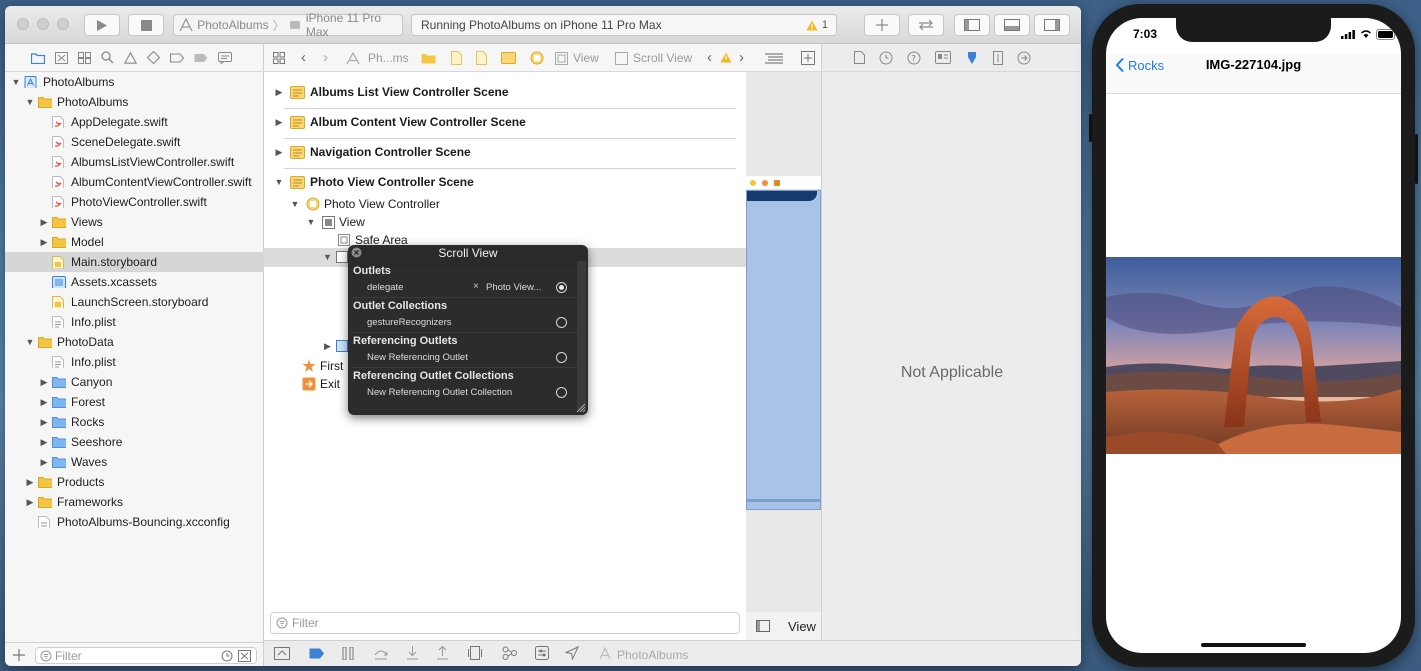 The width and height of the screenshot is (1421, 671). What do you see at coordinates (442, 653) in the screenshot?
I see `step-out-icon` at bounding box center [442, 653].